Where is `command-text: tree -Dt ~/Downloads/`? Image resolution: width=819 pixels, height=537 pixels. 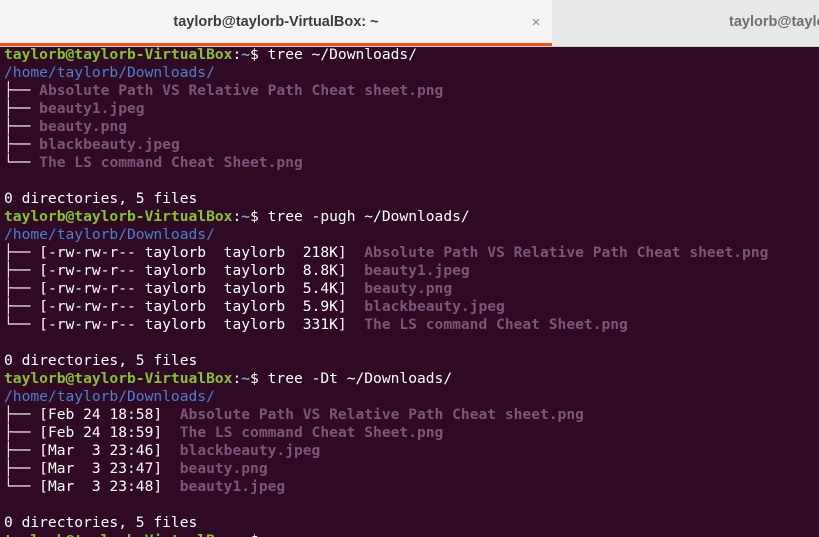
command-text: tree -Dt ~/Downloads/ is located at coordinates (360, 378).